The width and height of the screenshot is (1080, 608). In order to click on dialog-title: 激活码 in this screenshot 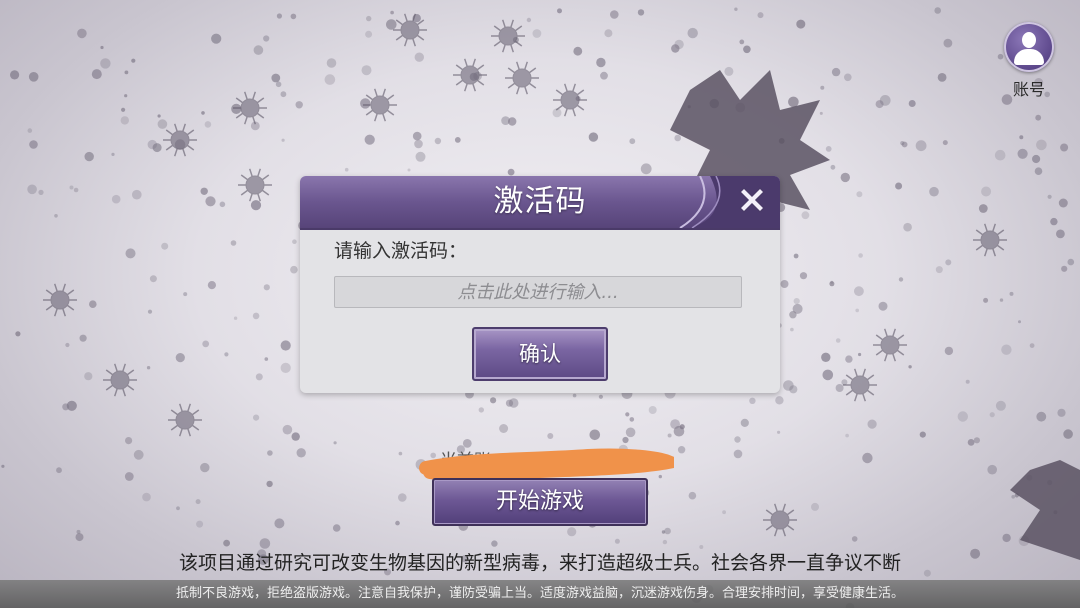, I will do `click(540, 201)`.